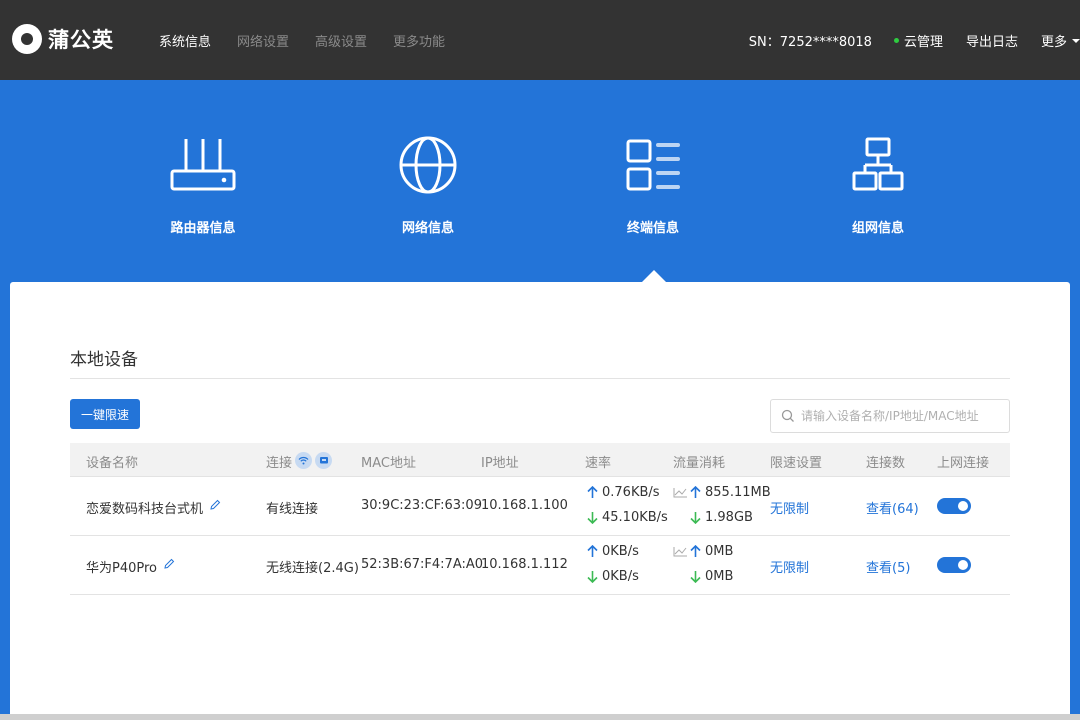  Describe the element at coordinates (1076, 40) in the screenshot. I see `caret-down-icon` at that location.